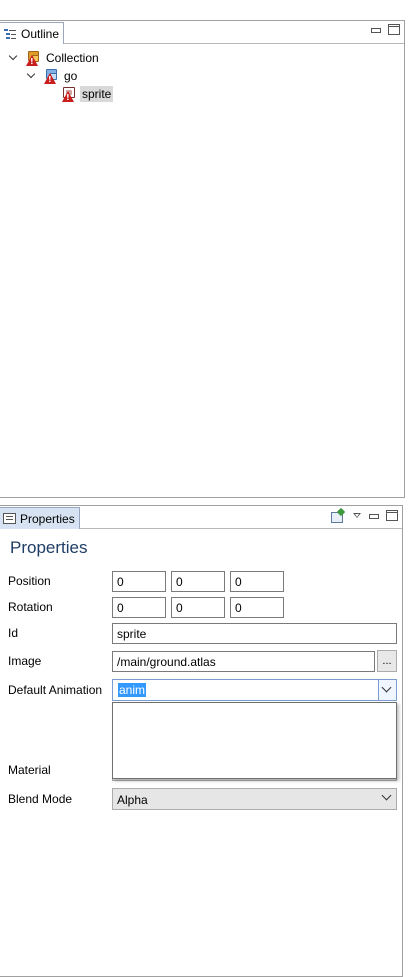  Describe the element at coordinates (201, 517) in the screenshot. I see `properties-view-header: Properties` at that location.